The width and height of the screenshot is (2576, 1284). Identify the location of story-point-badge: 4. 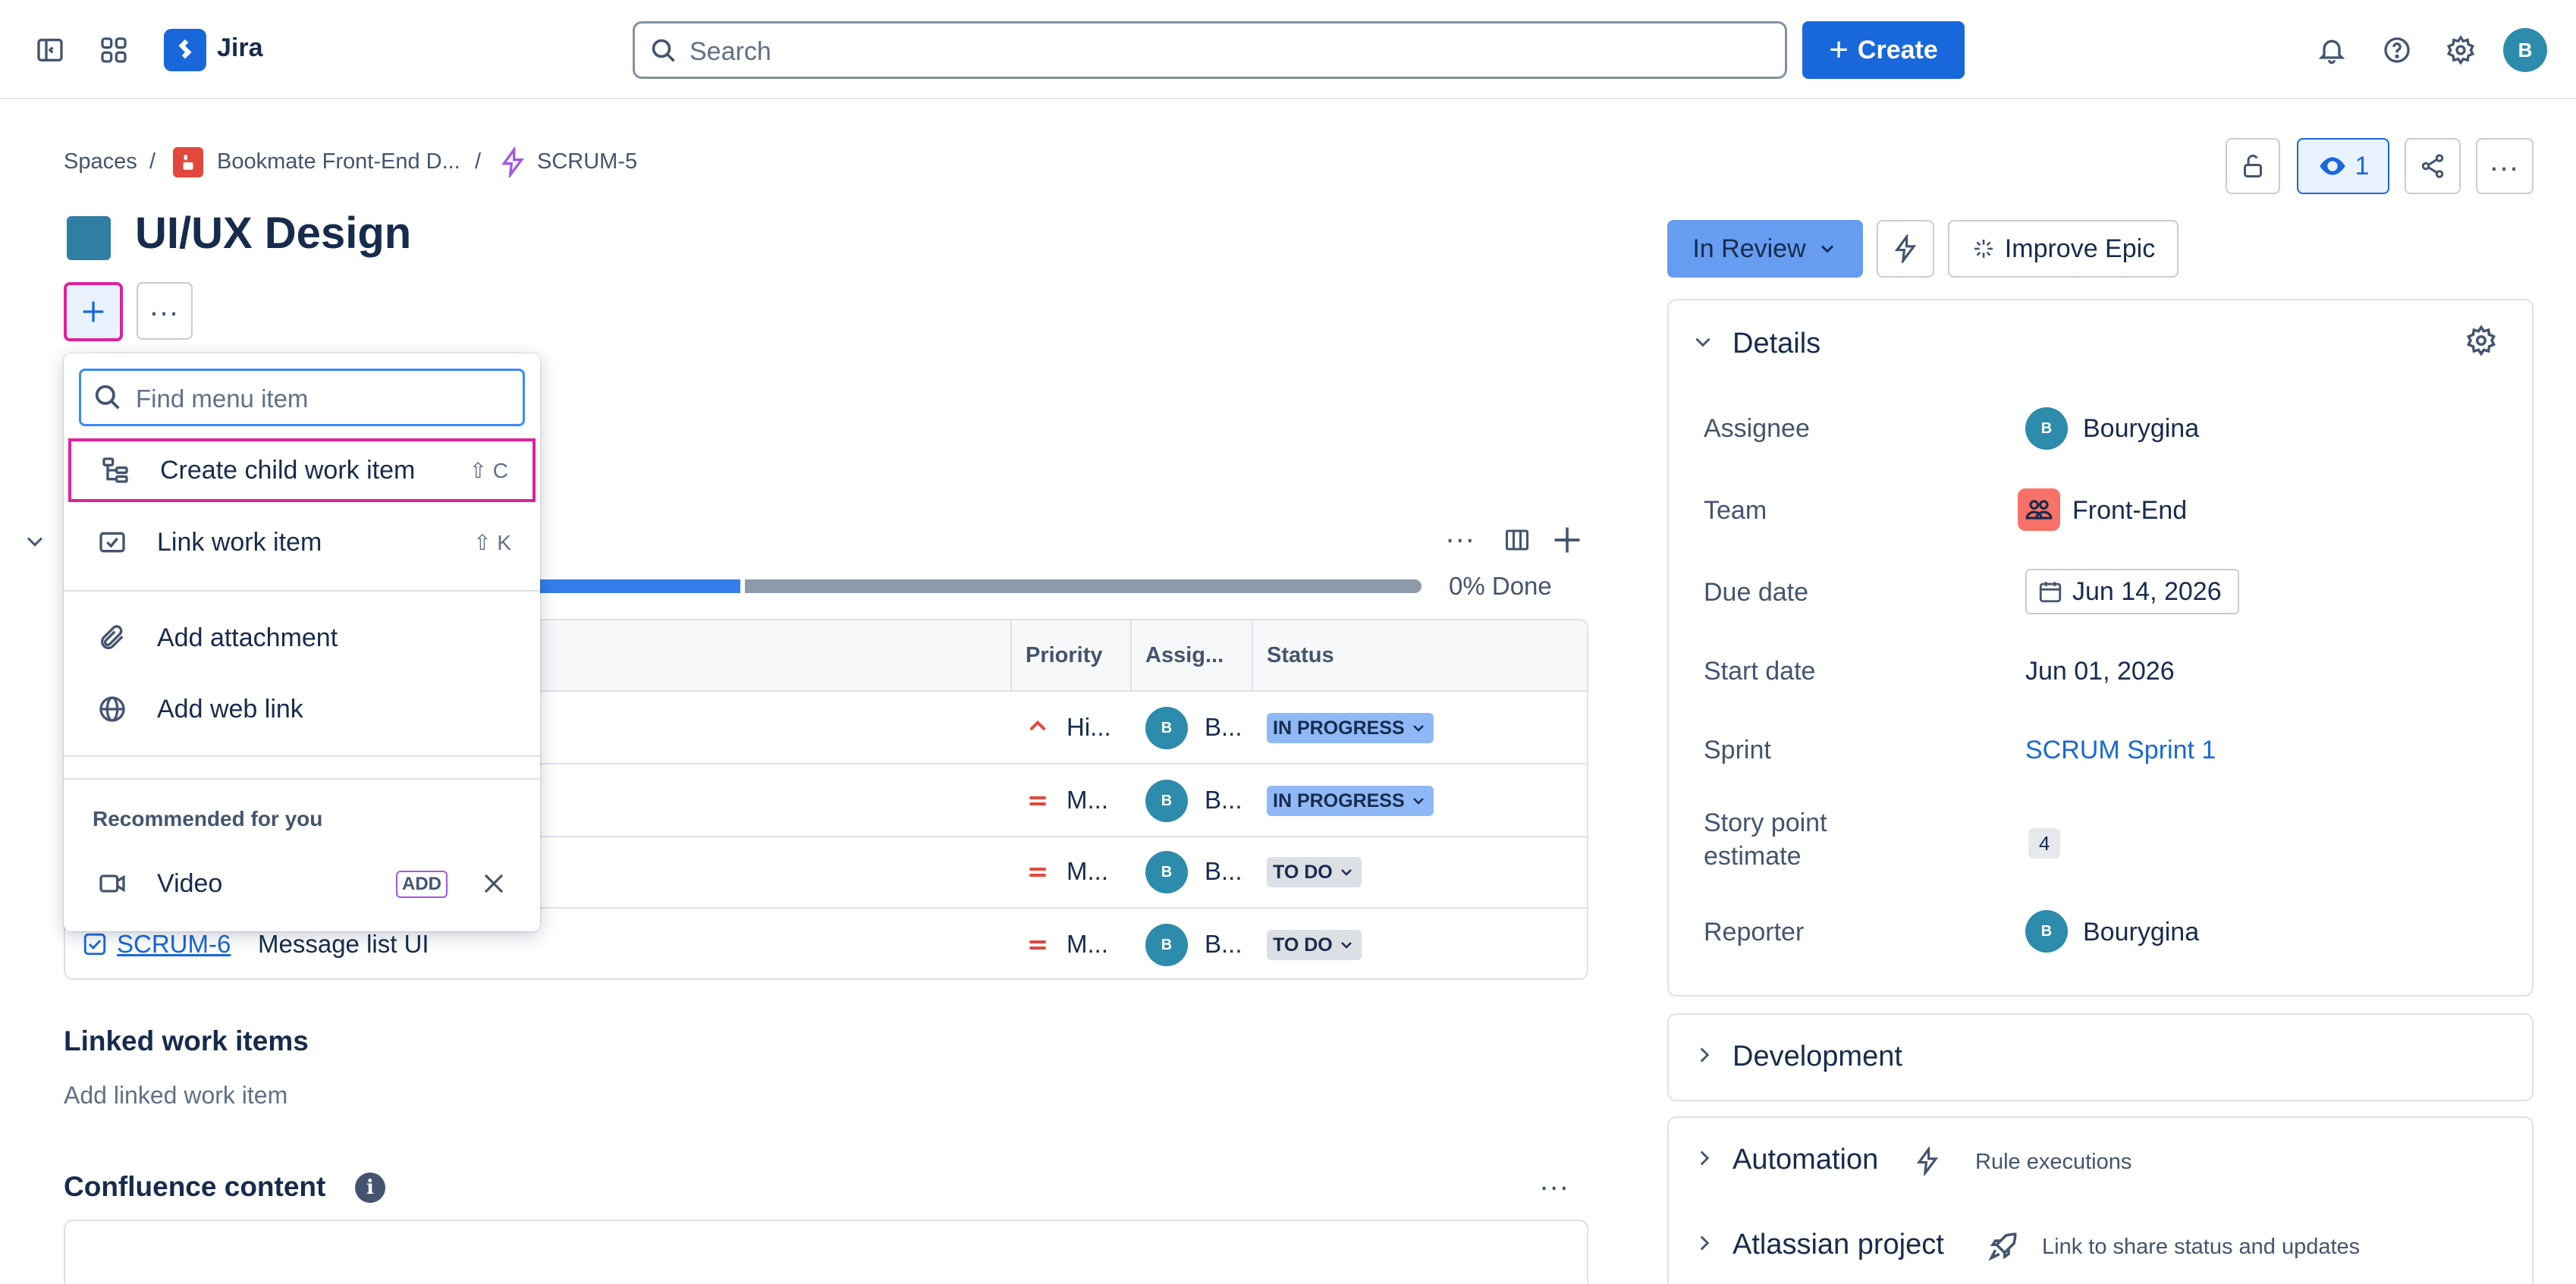
(2044, 844).